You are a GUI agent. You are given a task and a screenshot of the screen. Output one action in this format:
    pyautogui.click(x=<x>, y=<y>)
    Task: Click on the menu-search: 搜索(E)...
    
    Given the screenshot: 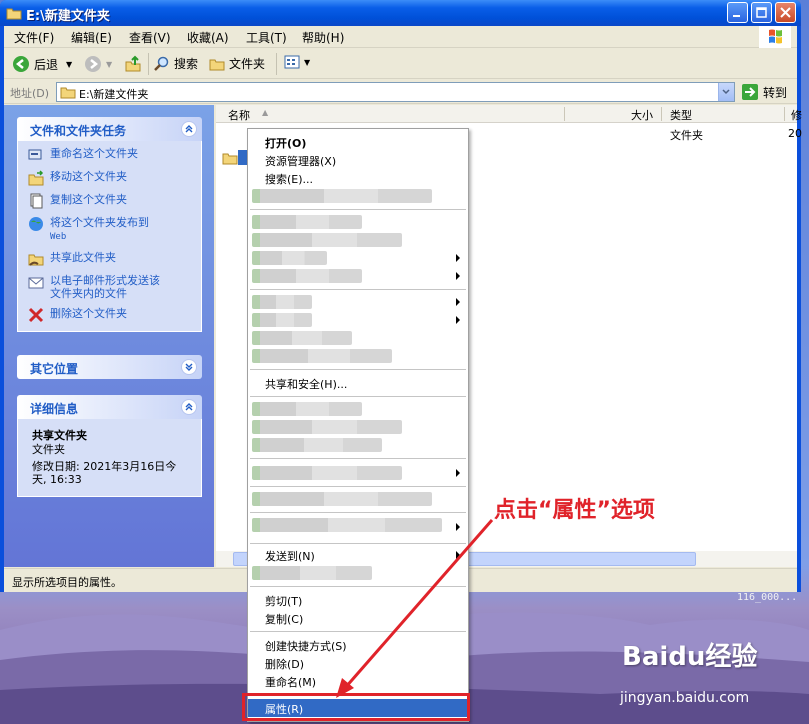 What is the action you would take?
    pyautogui.click(x=289, y=179)
    